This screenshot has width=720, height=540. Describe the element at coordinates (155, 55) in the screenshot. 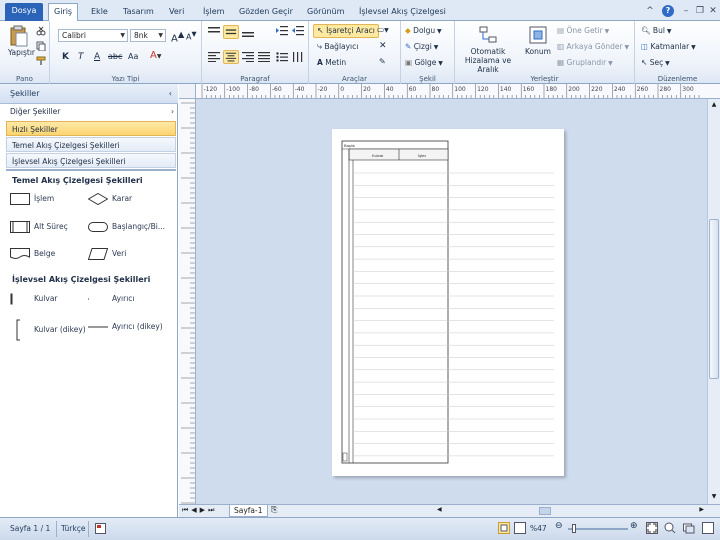

I see `font-color-button: A▼` at that location.